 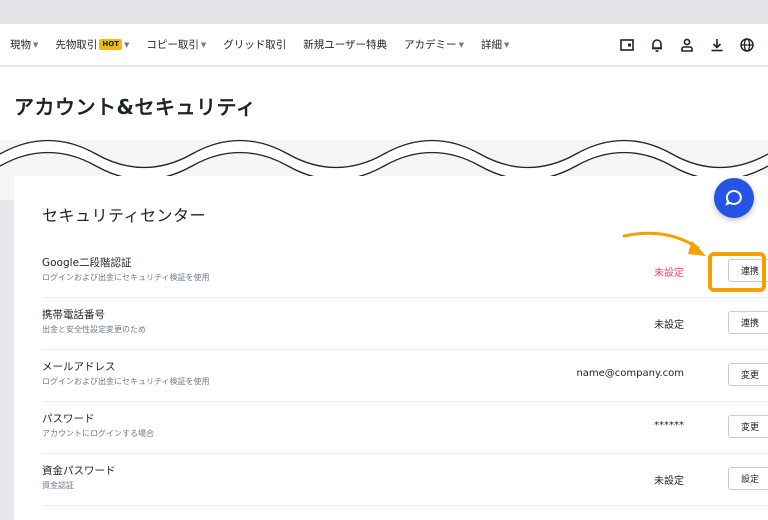 I want to click on change-email-button: 変更, so click(x=748, y=374).